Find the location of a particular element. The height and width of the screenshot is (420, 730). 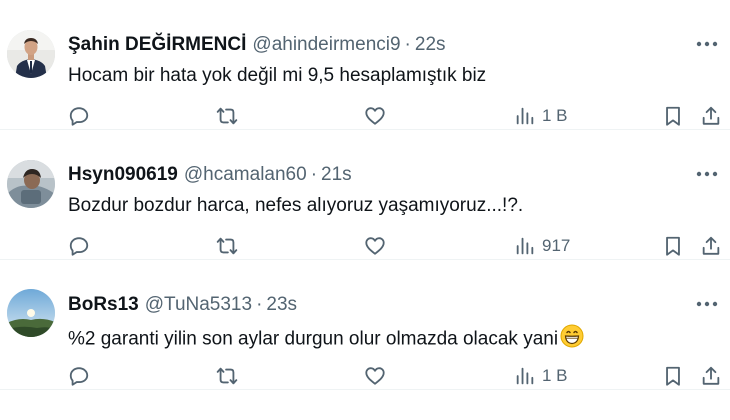

timestamp: 21s is located at coordinates (336, 174).